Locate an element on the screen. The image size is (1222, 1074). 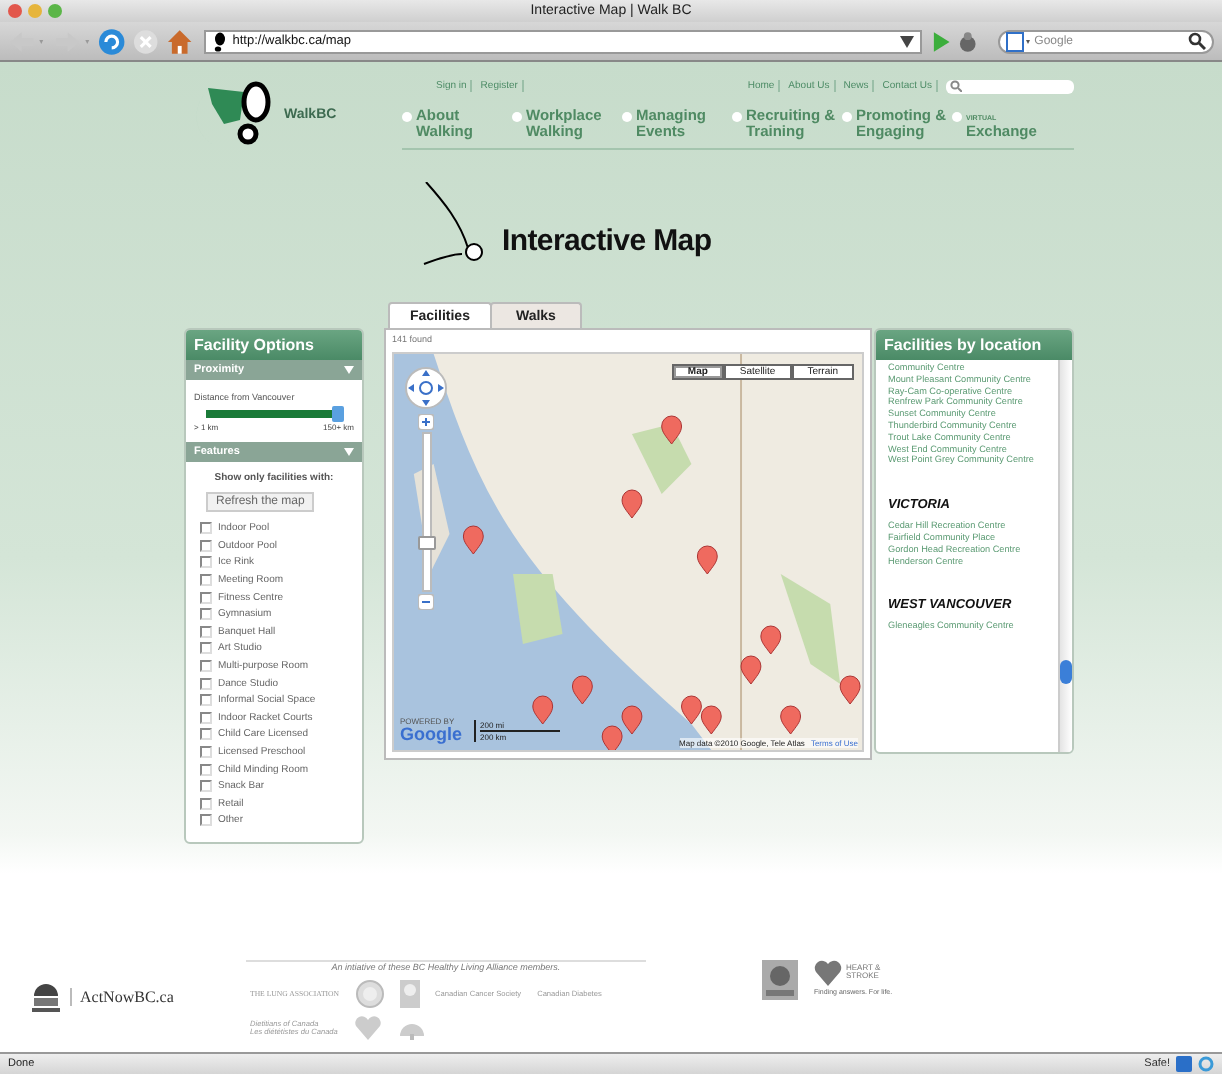
zoom-window-button is located at coordinates (55, 11).